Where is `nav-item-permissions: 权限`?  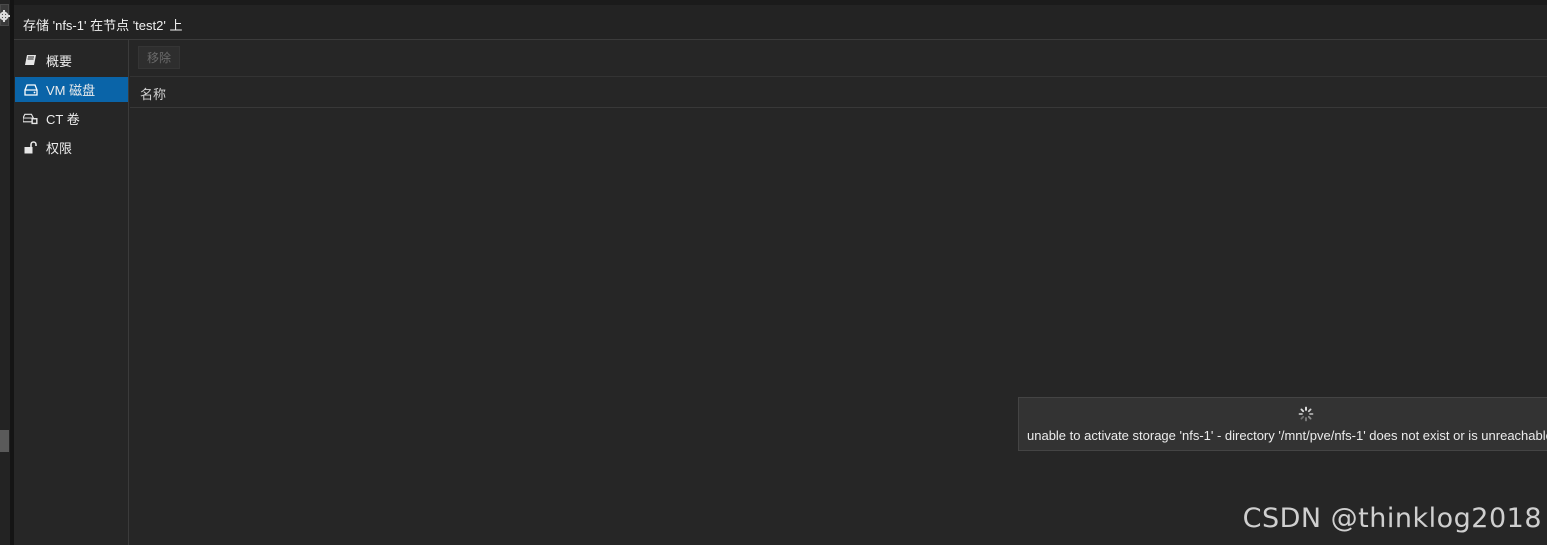
nav-item-permissions: 权限 is located at coordinates (71, 147).